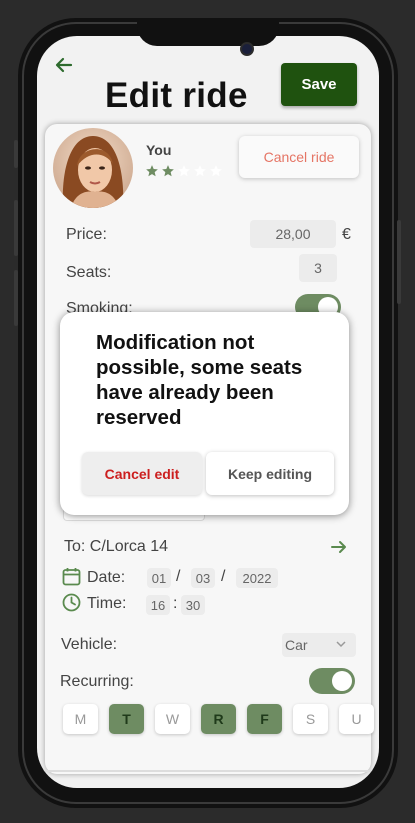 The height and width of the screenshot is (823, 415). Describe the element at coordinates (106, 577) in the screenshot. I see `date-label: Date:` at that location.